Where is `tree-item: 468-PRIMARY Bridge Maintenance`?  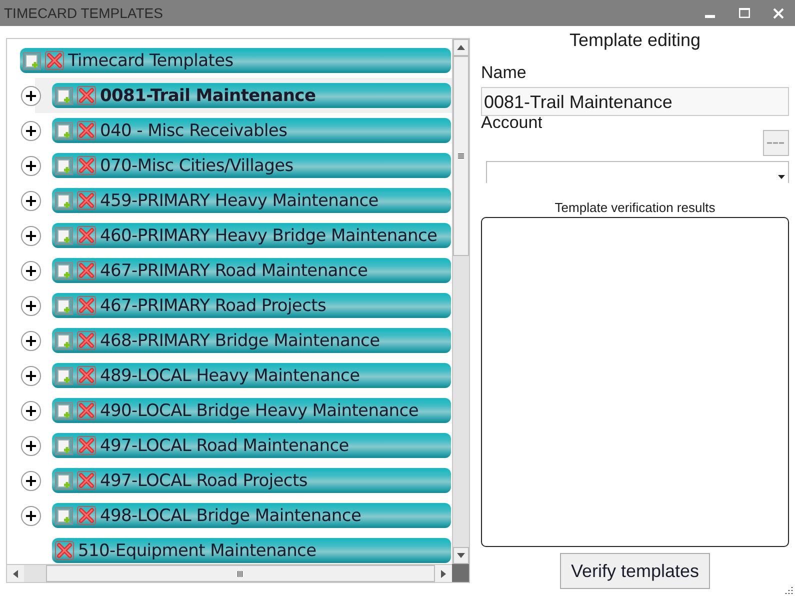
tree-item: 468-PRIMARY Bridge Maintenance is located at coordinates (251, 340).